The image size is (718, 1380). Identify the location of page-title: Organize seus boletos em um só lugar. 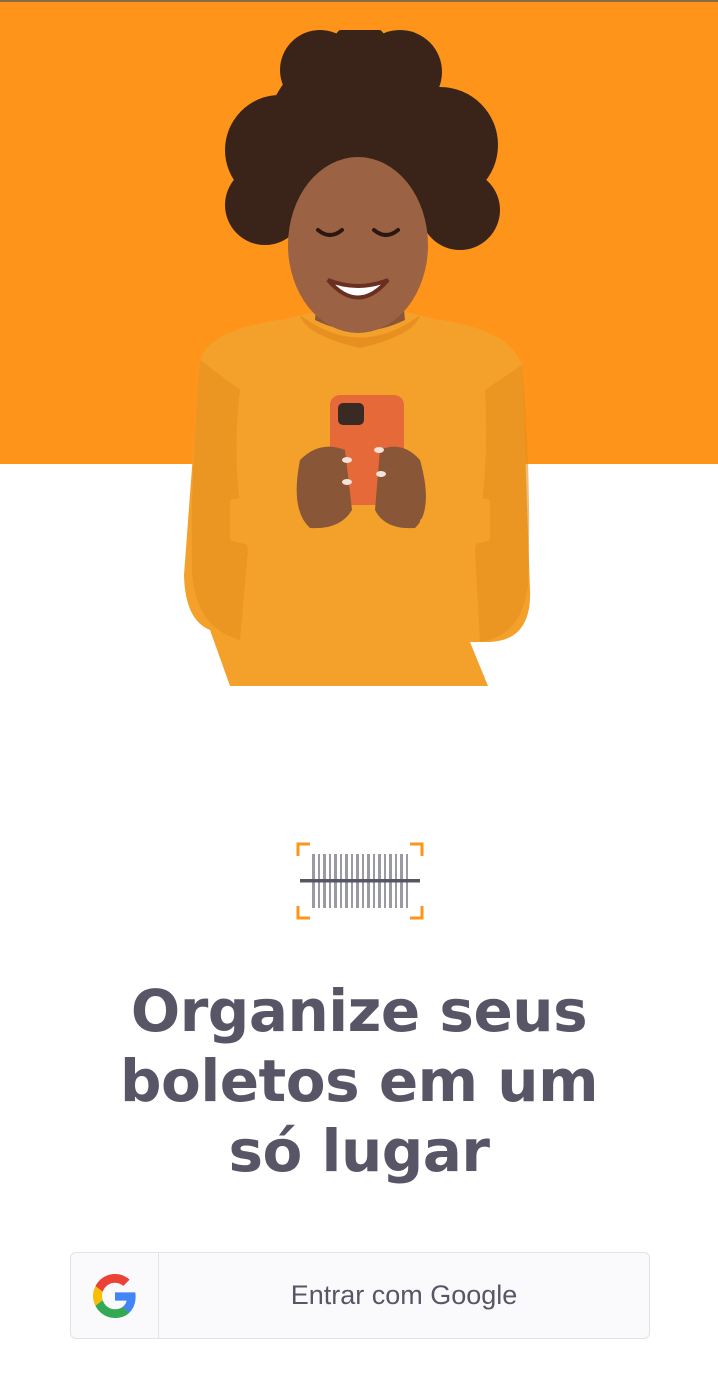
(359, 1081).